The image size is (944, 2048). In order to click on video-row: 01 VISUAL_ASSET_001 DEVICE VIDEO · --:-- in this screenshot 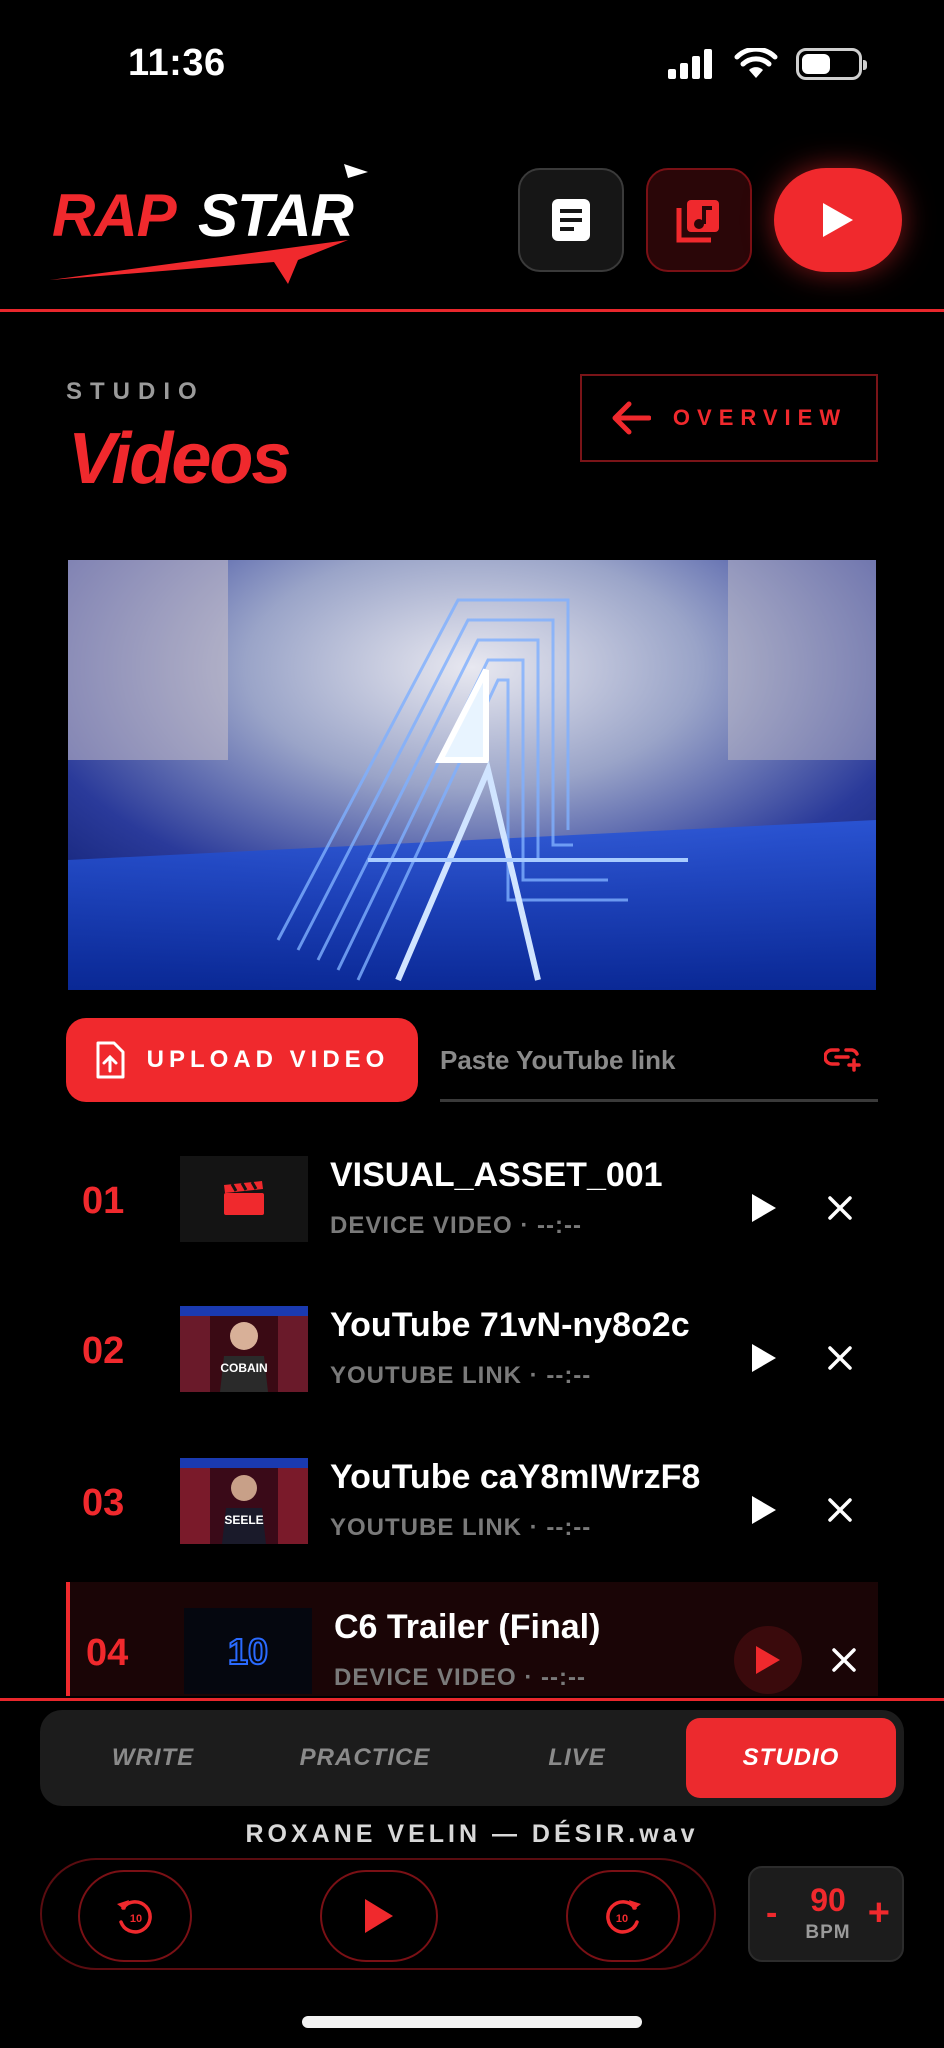, I will do `click(472, 1199)`.